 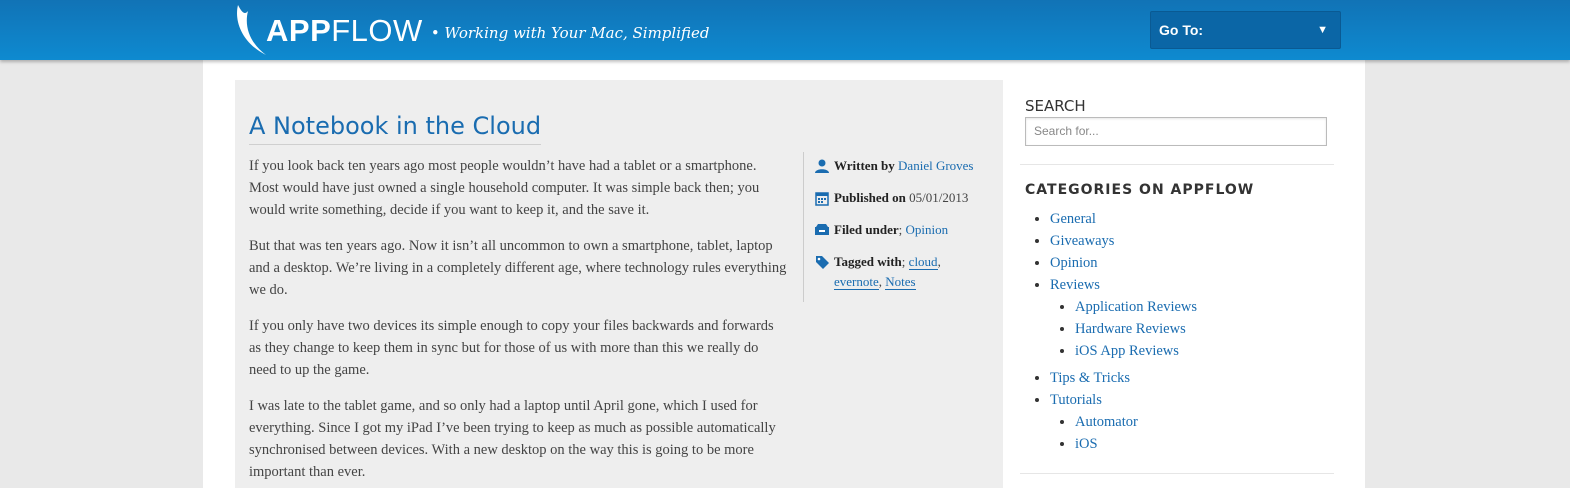 What do you see at coordinates (1322, 30) in the screenshot?
I see `chevron-down-icon: ▼` at bounding box center [1322, 30].